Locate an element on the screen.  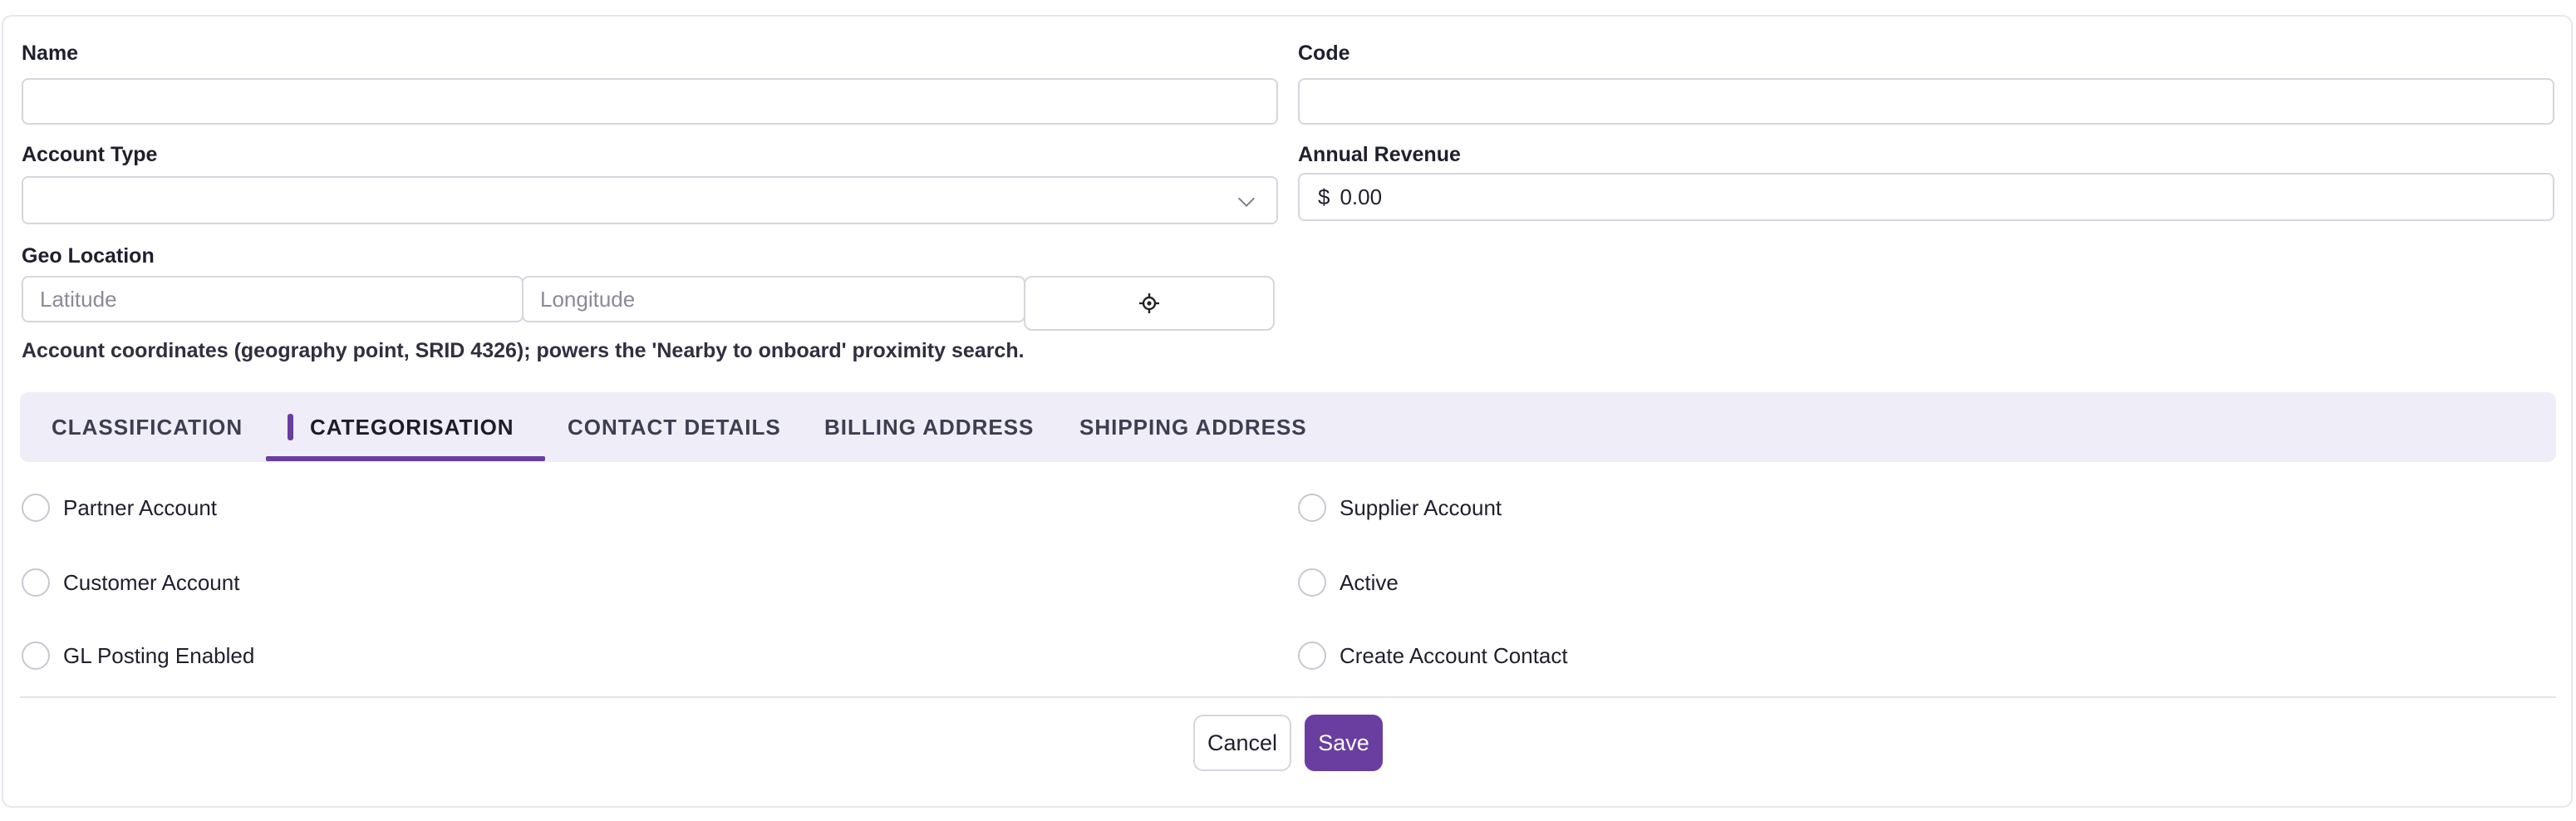
checkbox-label: Create Account Contact is located at coordinates (1454, 655).